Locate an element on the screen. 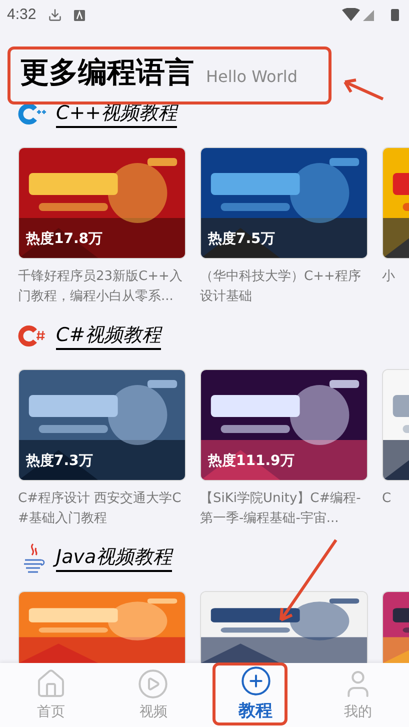  video-thumbnail: 热度7.5万 is located at coordinates (284, 203).